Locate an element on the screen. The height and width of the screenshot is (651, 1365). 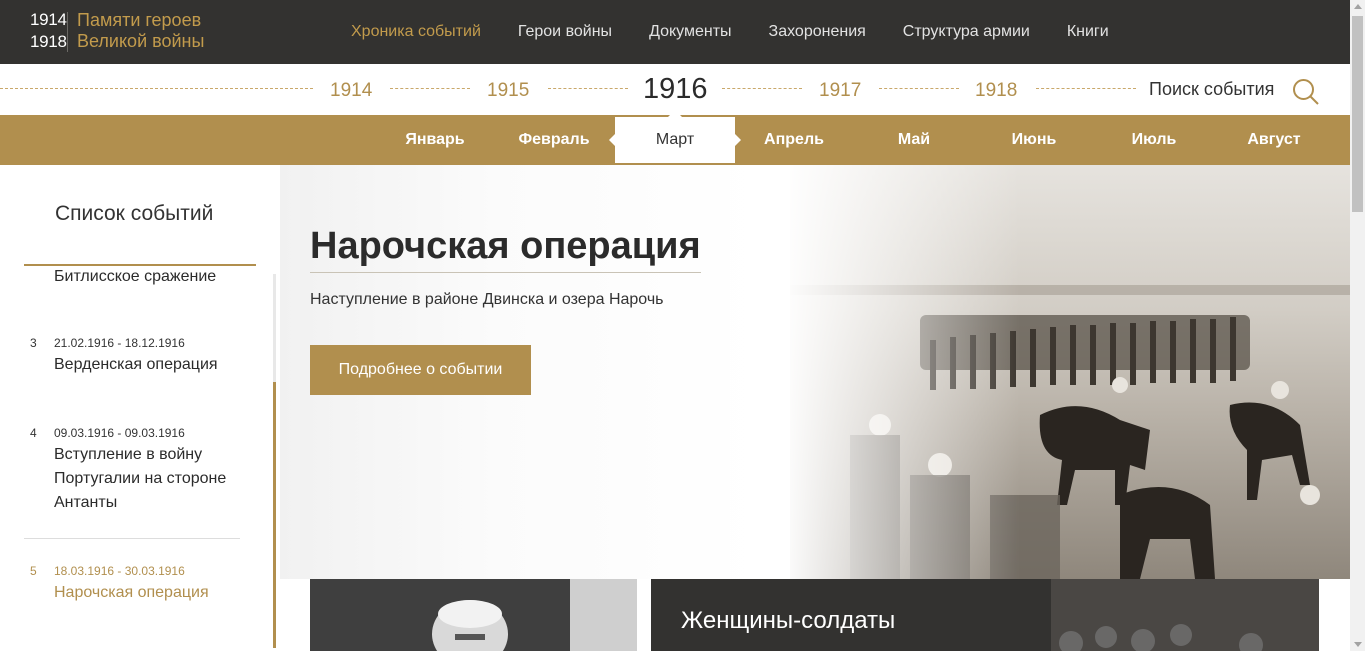
logo-year-start: 1914 is located at coordinates (48, 19).